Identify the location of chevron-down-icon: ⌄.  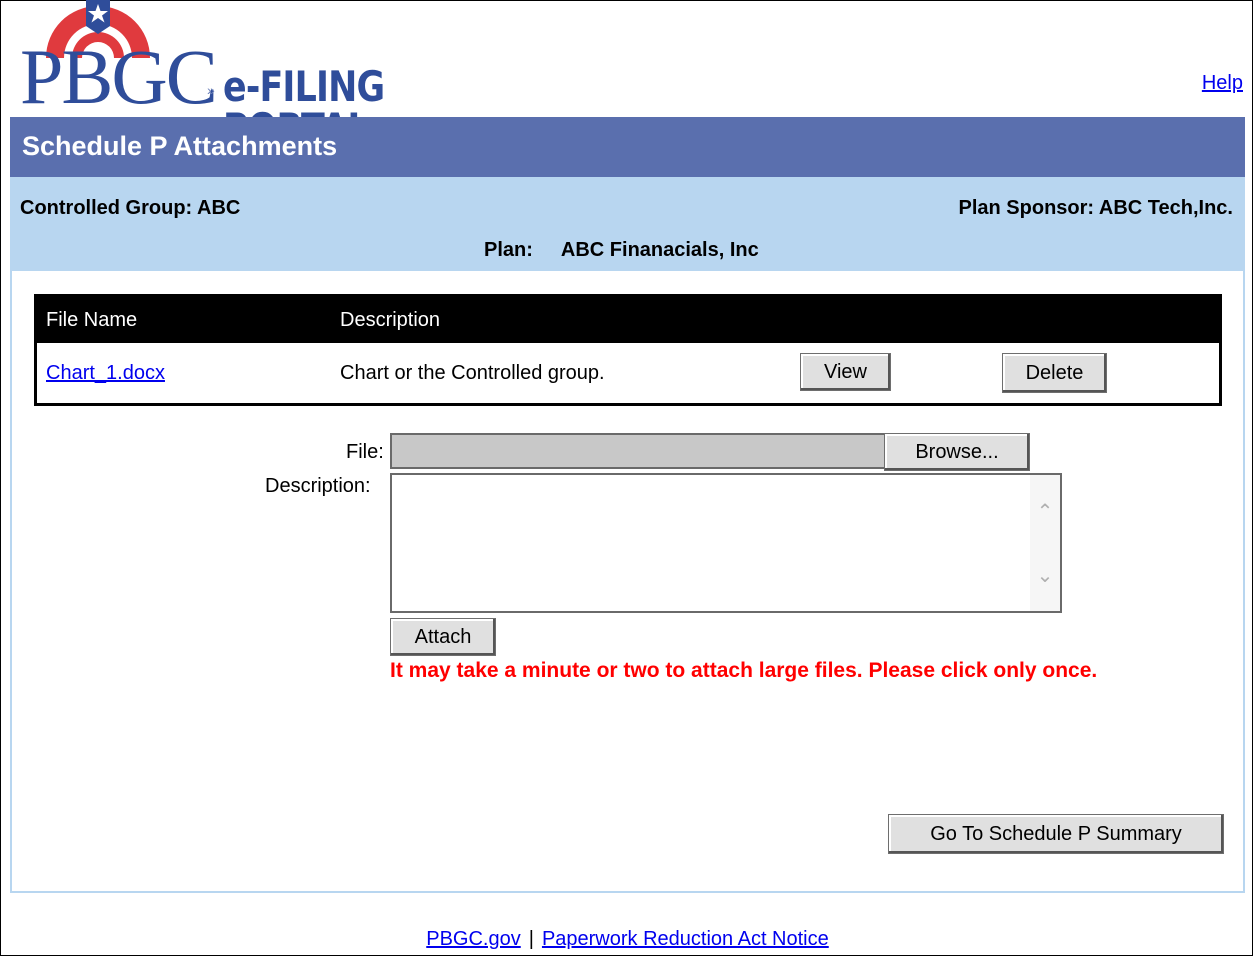
(1045, 576).